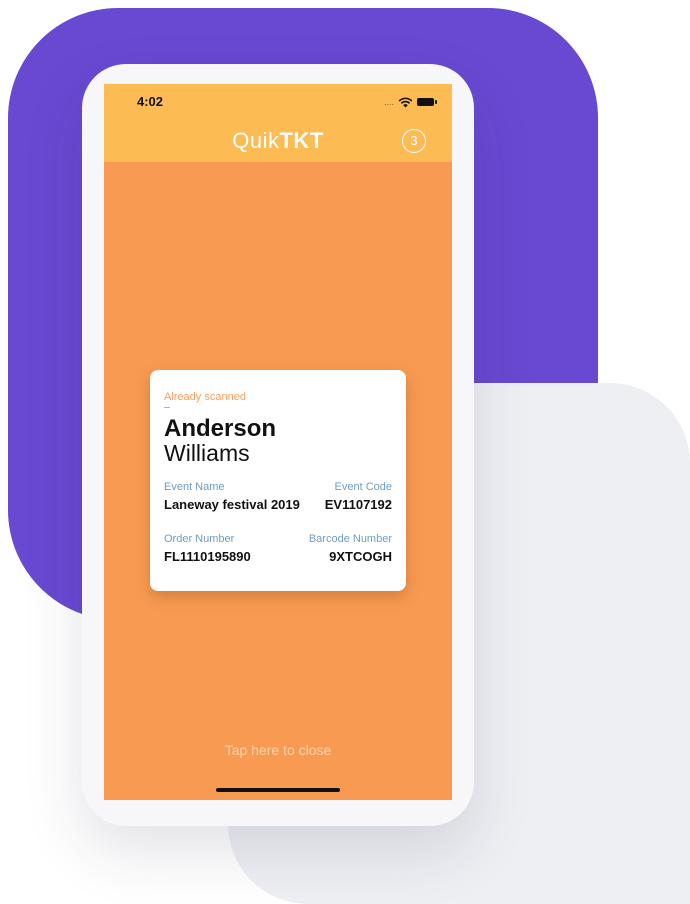 The height and width of the screenshot is (904, 690). Describe the element at coordinates (363, 487) in the screenshot. I see `event-code-label: Event Code` at that location.